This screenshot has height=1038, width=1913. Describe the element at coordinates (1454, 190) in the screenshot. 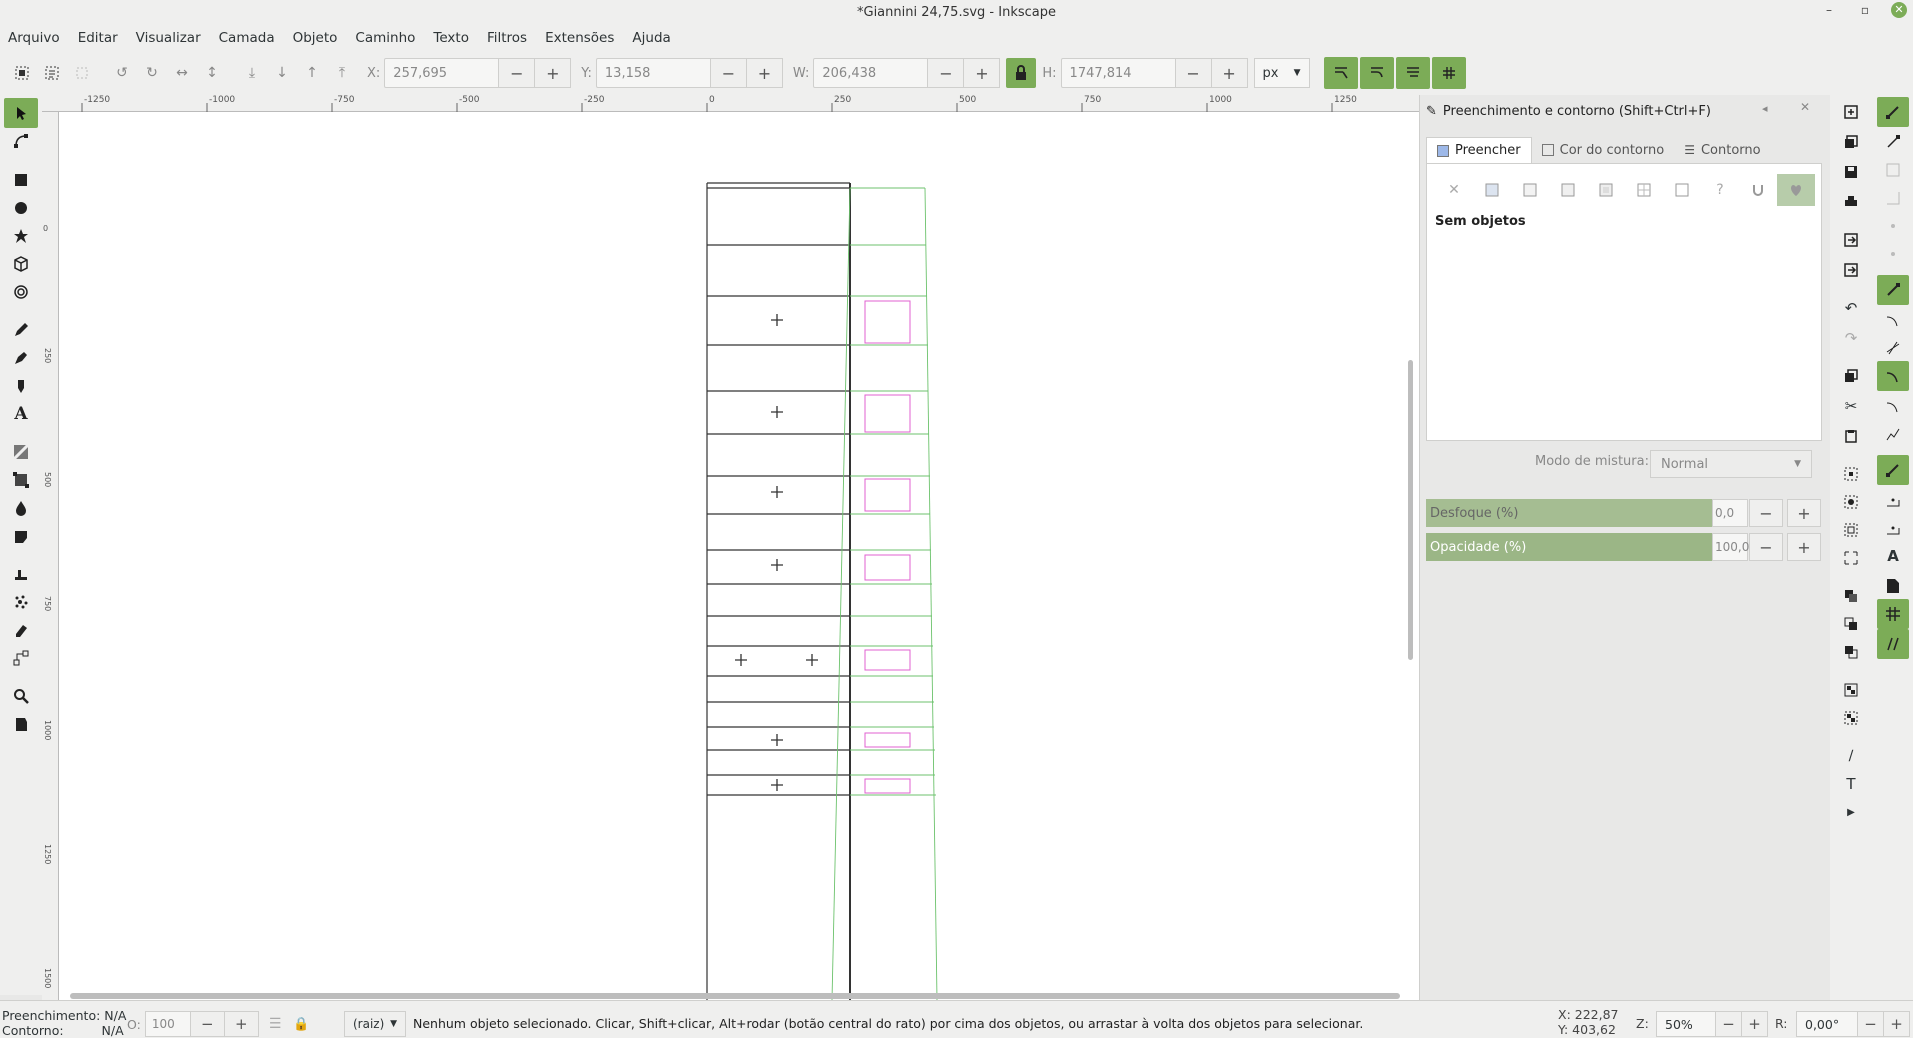

I see `no-paint-icon: ✕` at that location.